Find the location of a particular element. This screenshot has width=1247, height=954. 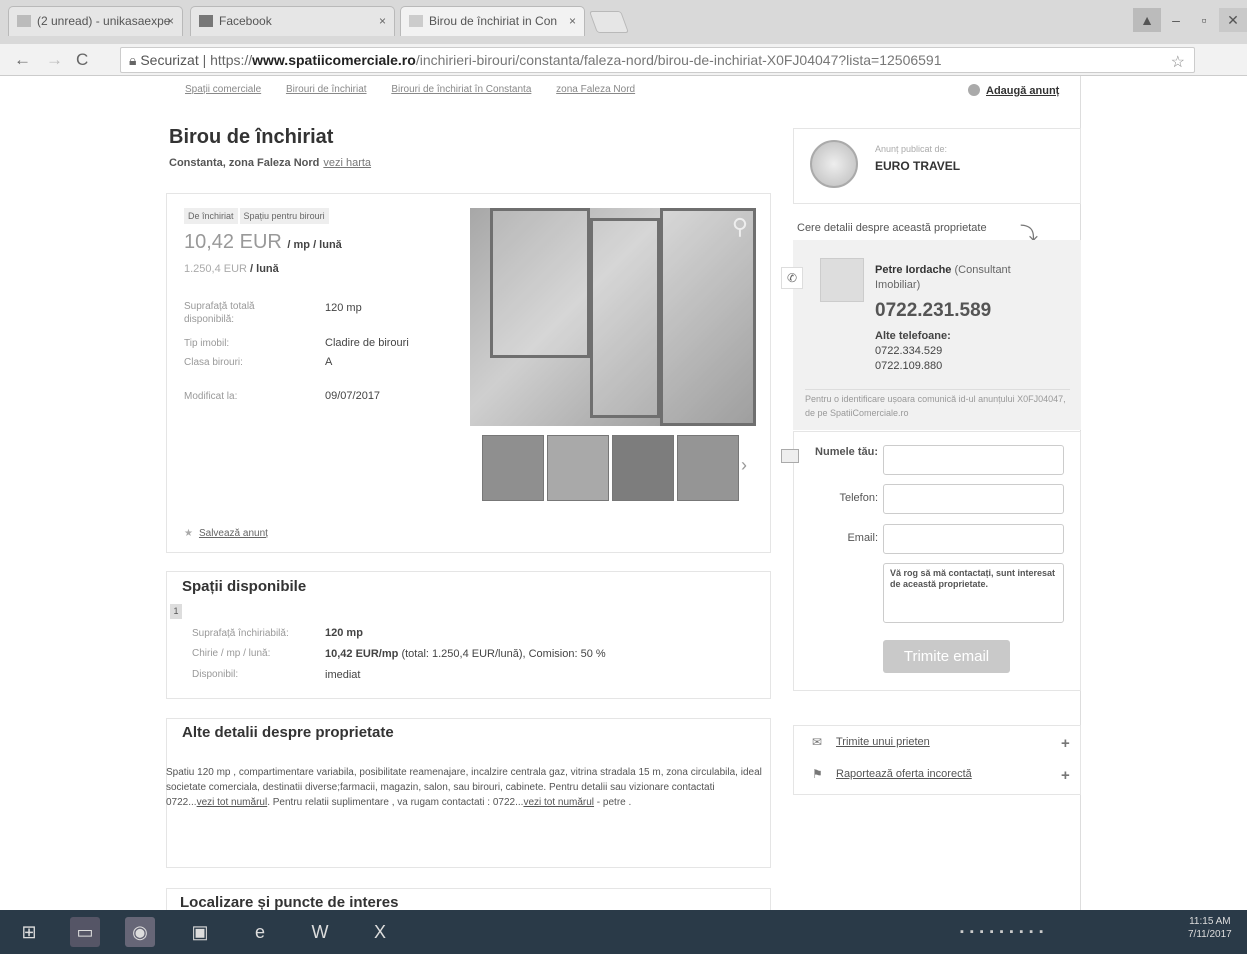

space-value: 120 mp is located at coordinates (344, 633).